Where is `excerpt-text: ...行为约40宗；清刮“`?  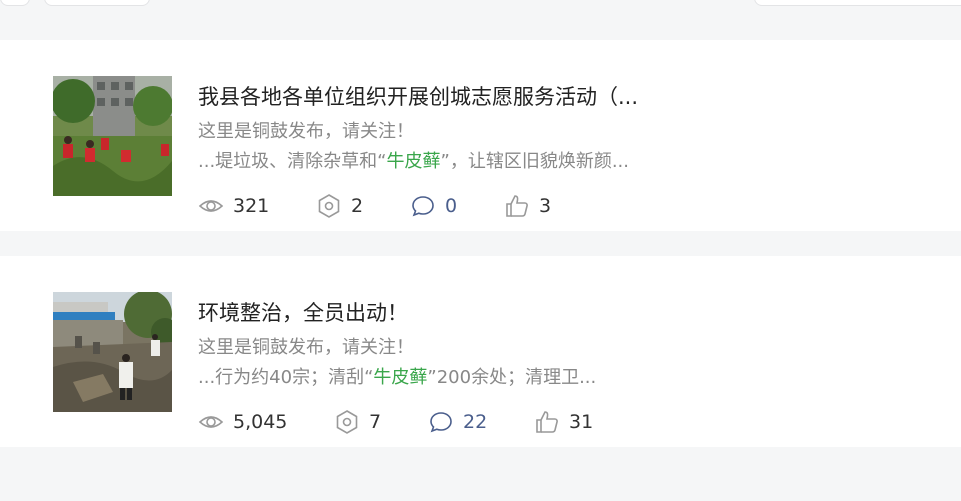
excerpt-text: ...行为约40宗；清刮“ is located at coordinates (286, 377).